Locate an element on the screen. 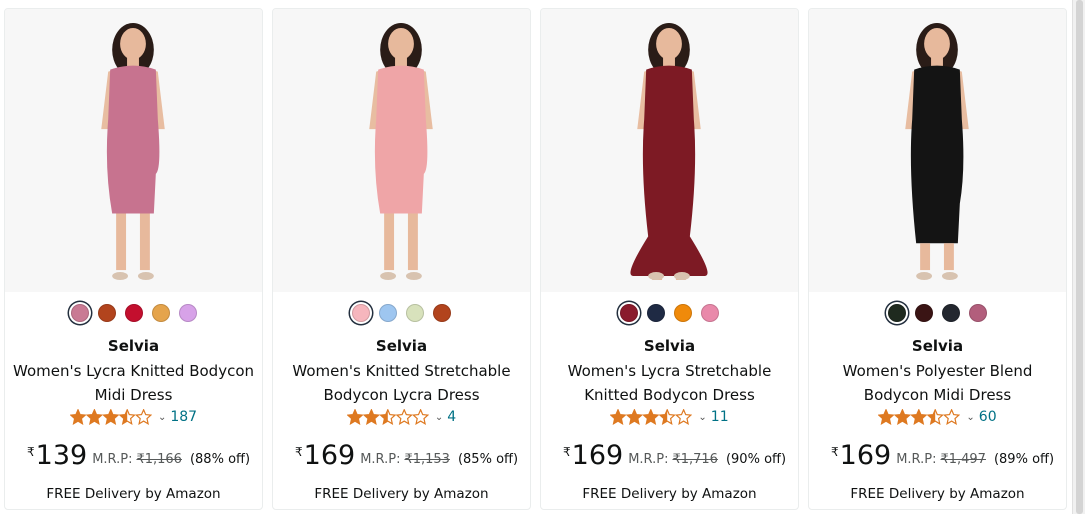 This screenshot has width=1085, height=514. mrp-value: ₹1,153 is located at coordinates (427, 459).